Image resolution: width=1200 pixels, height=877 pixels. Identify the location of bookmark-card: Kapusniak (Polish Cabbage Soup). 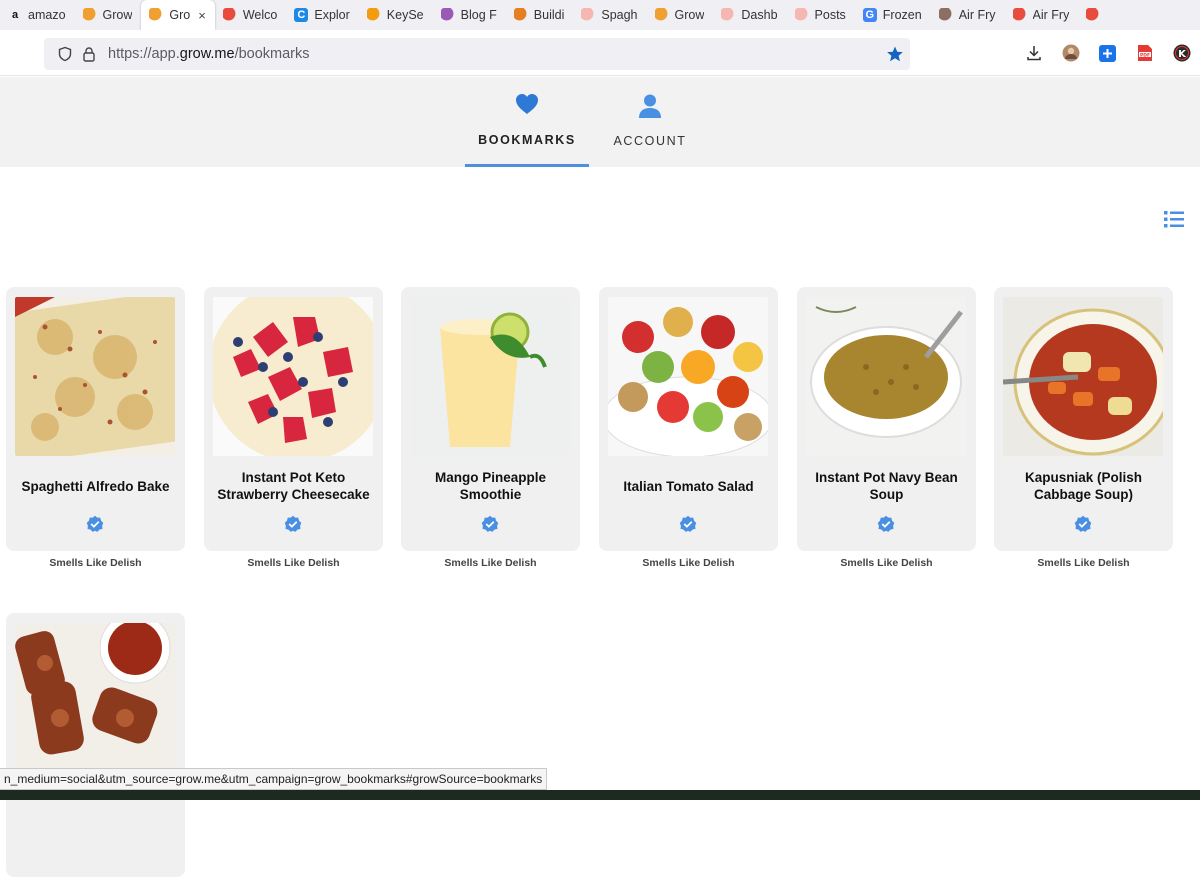
(1083, 419).